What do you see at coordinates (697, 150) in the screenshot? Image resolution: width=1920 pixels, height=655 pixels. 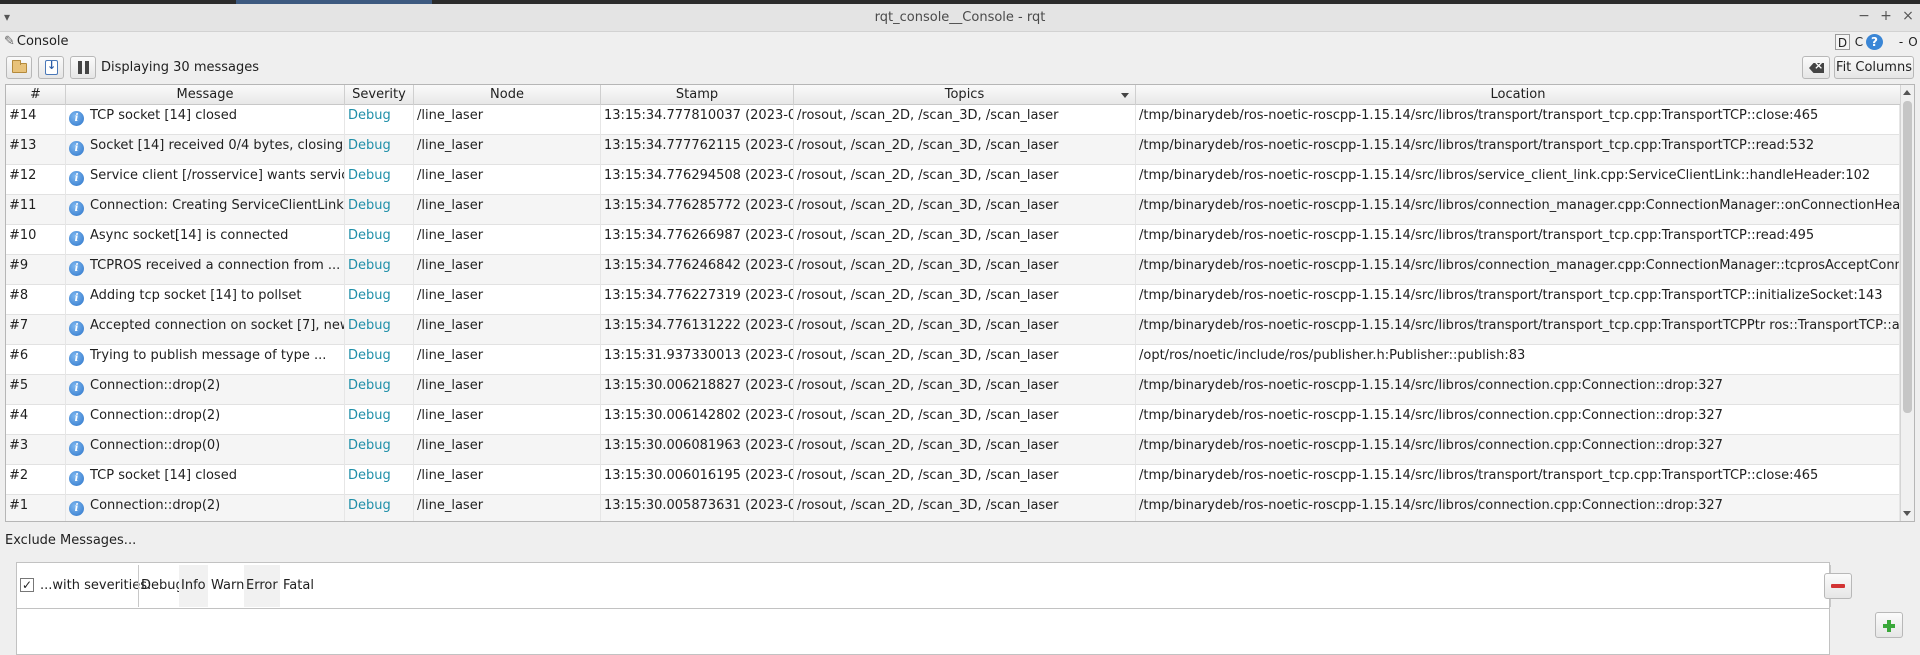 I see `cell-stamp: 13:15:34.777762115 (2023-02-12)` at bounding box center [697, 150].